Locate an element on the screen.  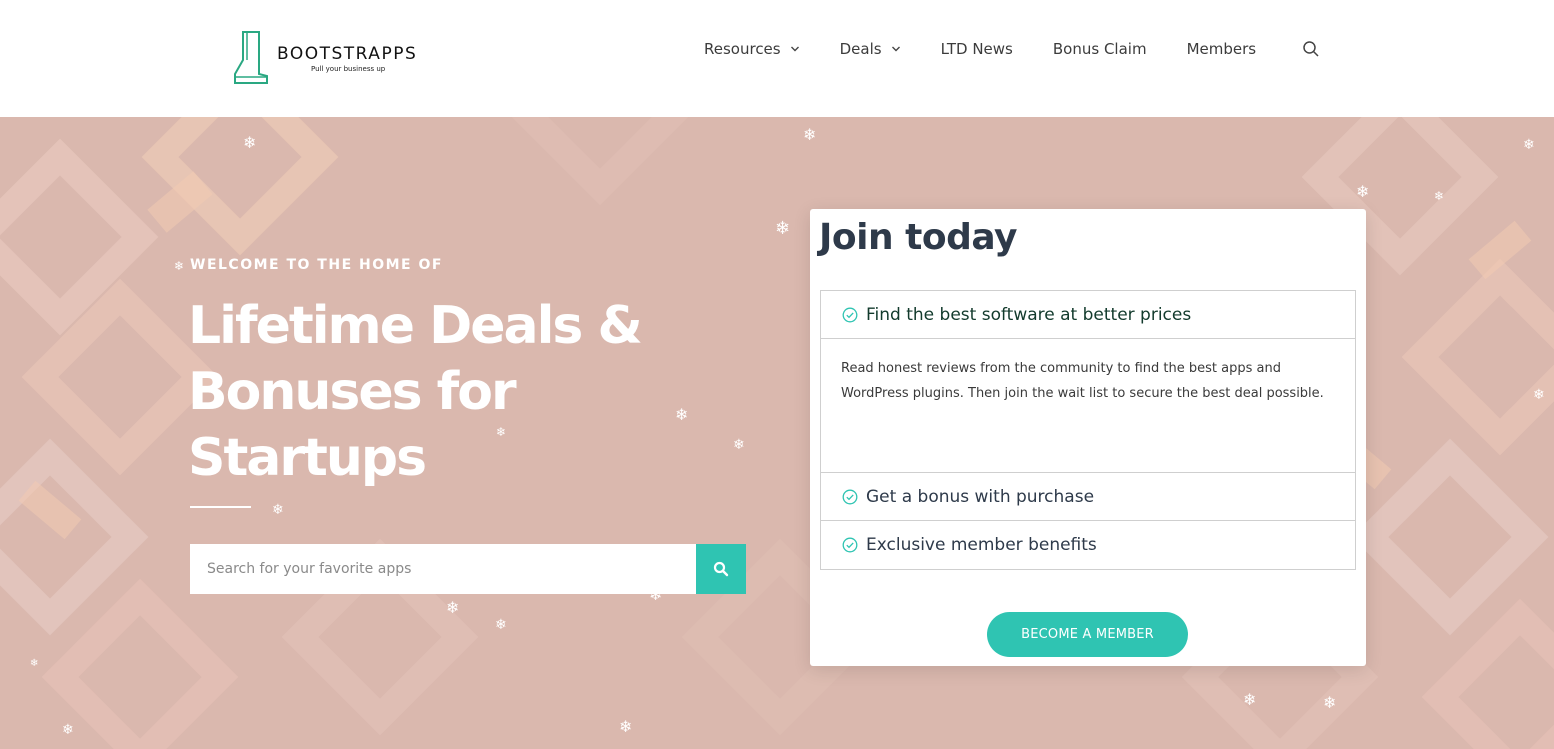
accordion-item-best-software: Find the best software at better prices is located at coordinates (1088, 315).